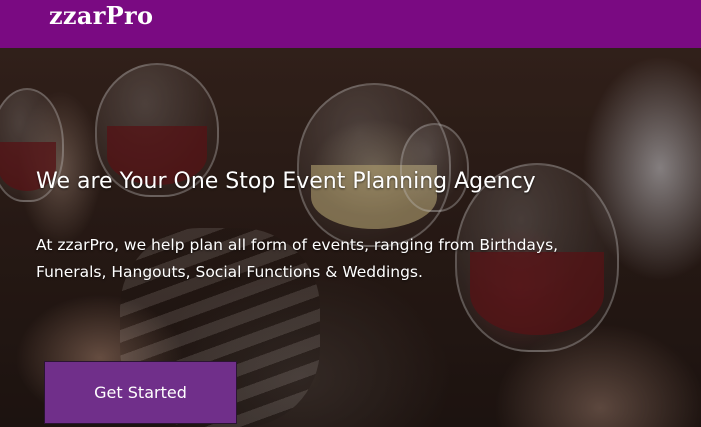 The image size is (701, 427). Describe the element at coordinates (140, 392) in the screenshot. I see `get-started-button: Get Started` at that location.